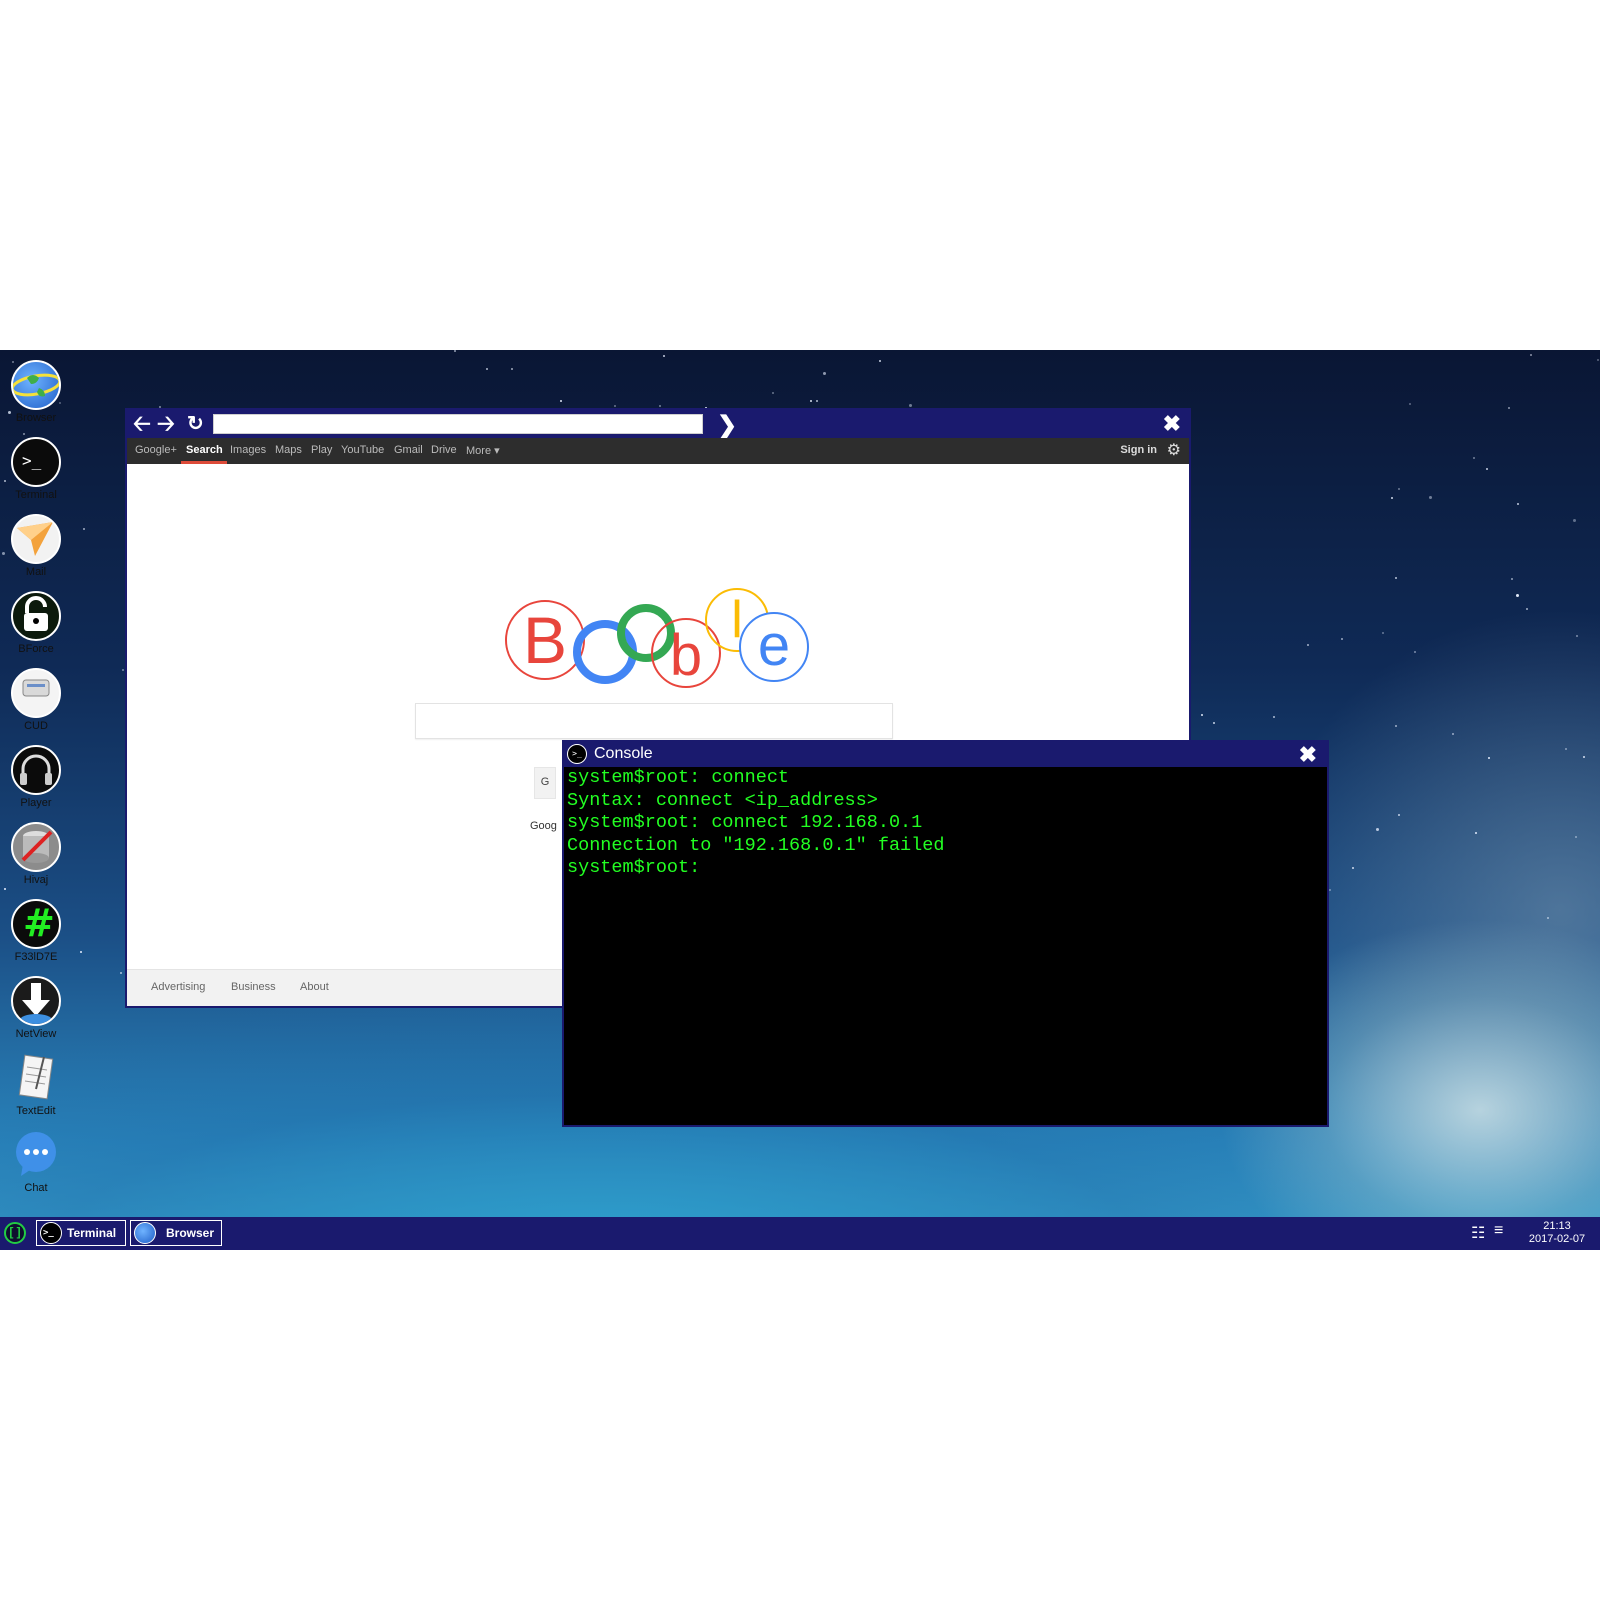 The width and height of the screenshot is (1600, 1600). What do you see at coordinates (166, 424) in the screenshot?
I see `forward-arrow-icon: 🡢` at bounding box center [166, 424].